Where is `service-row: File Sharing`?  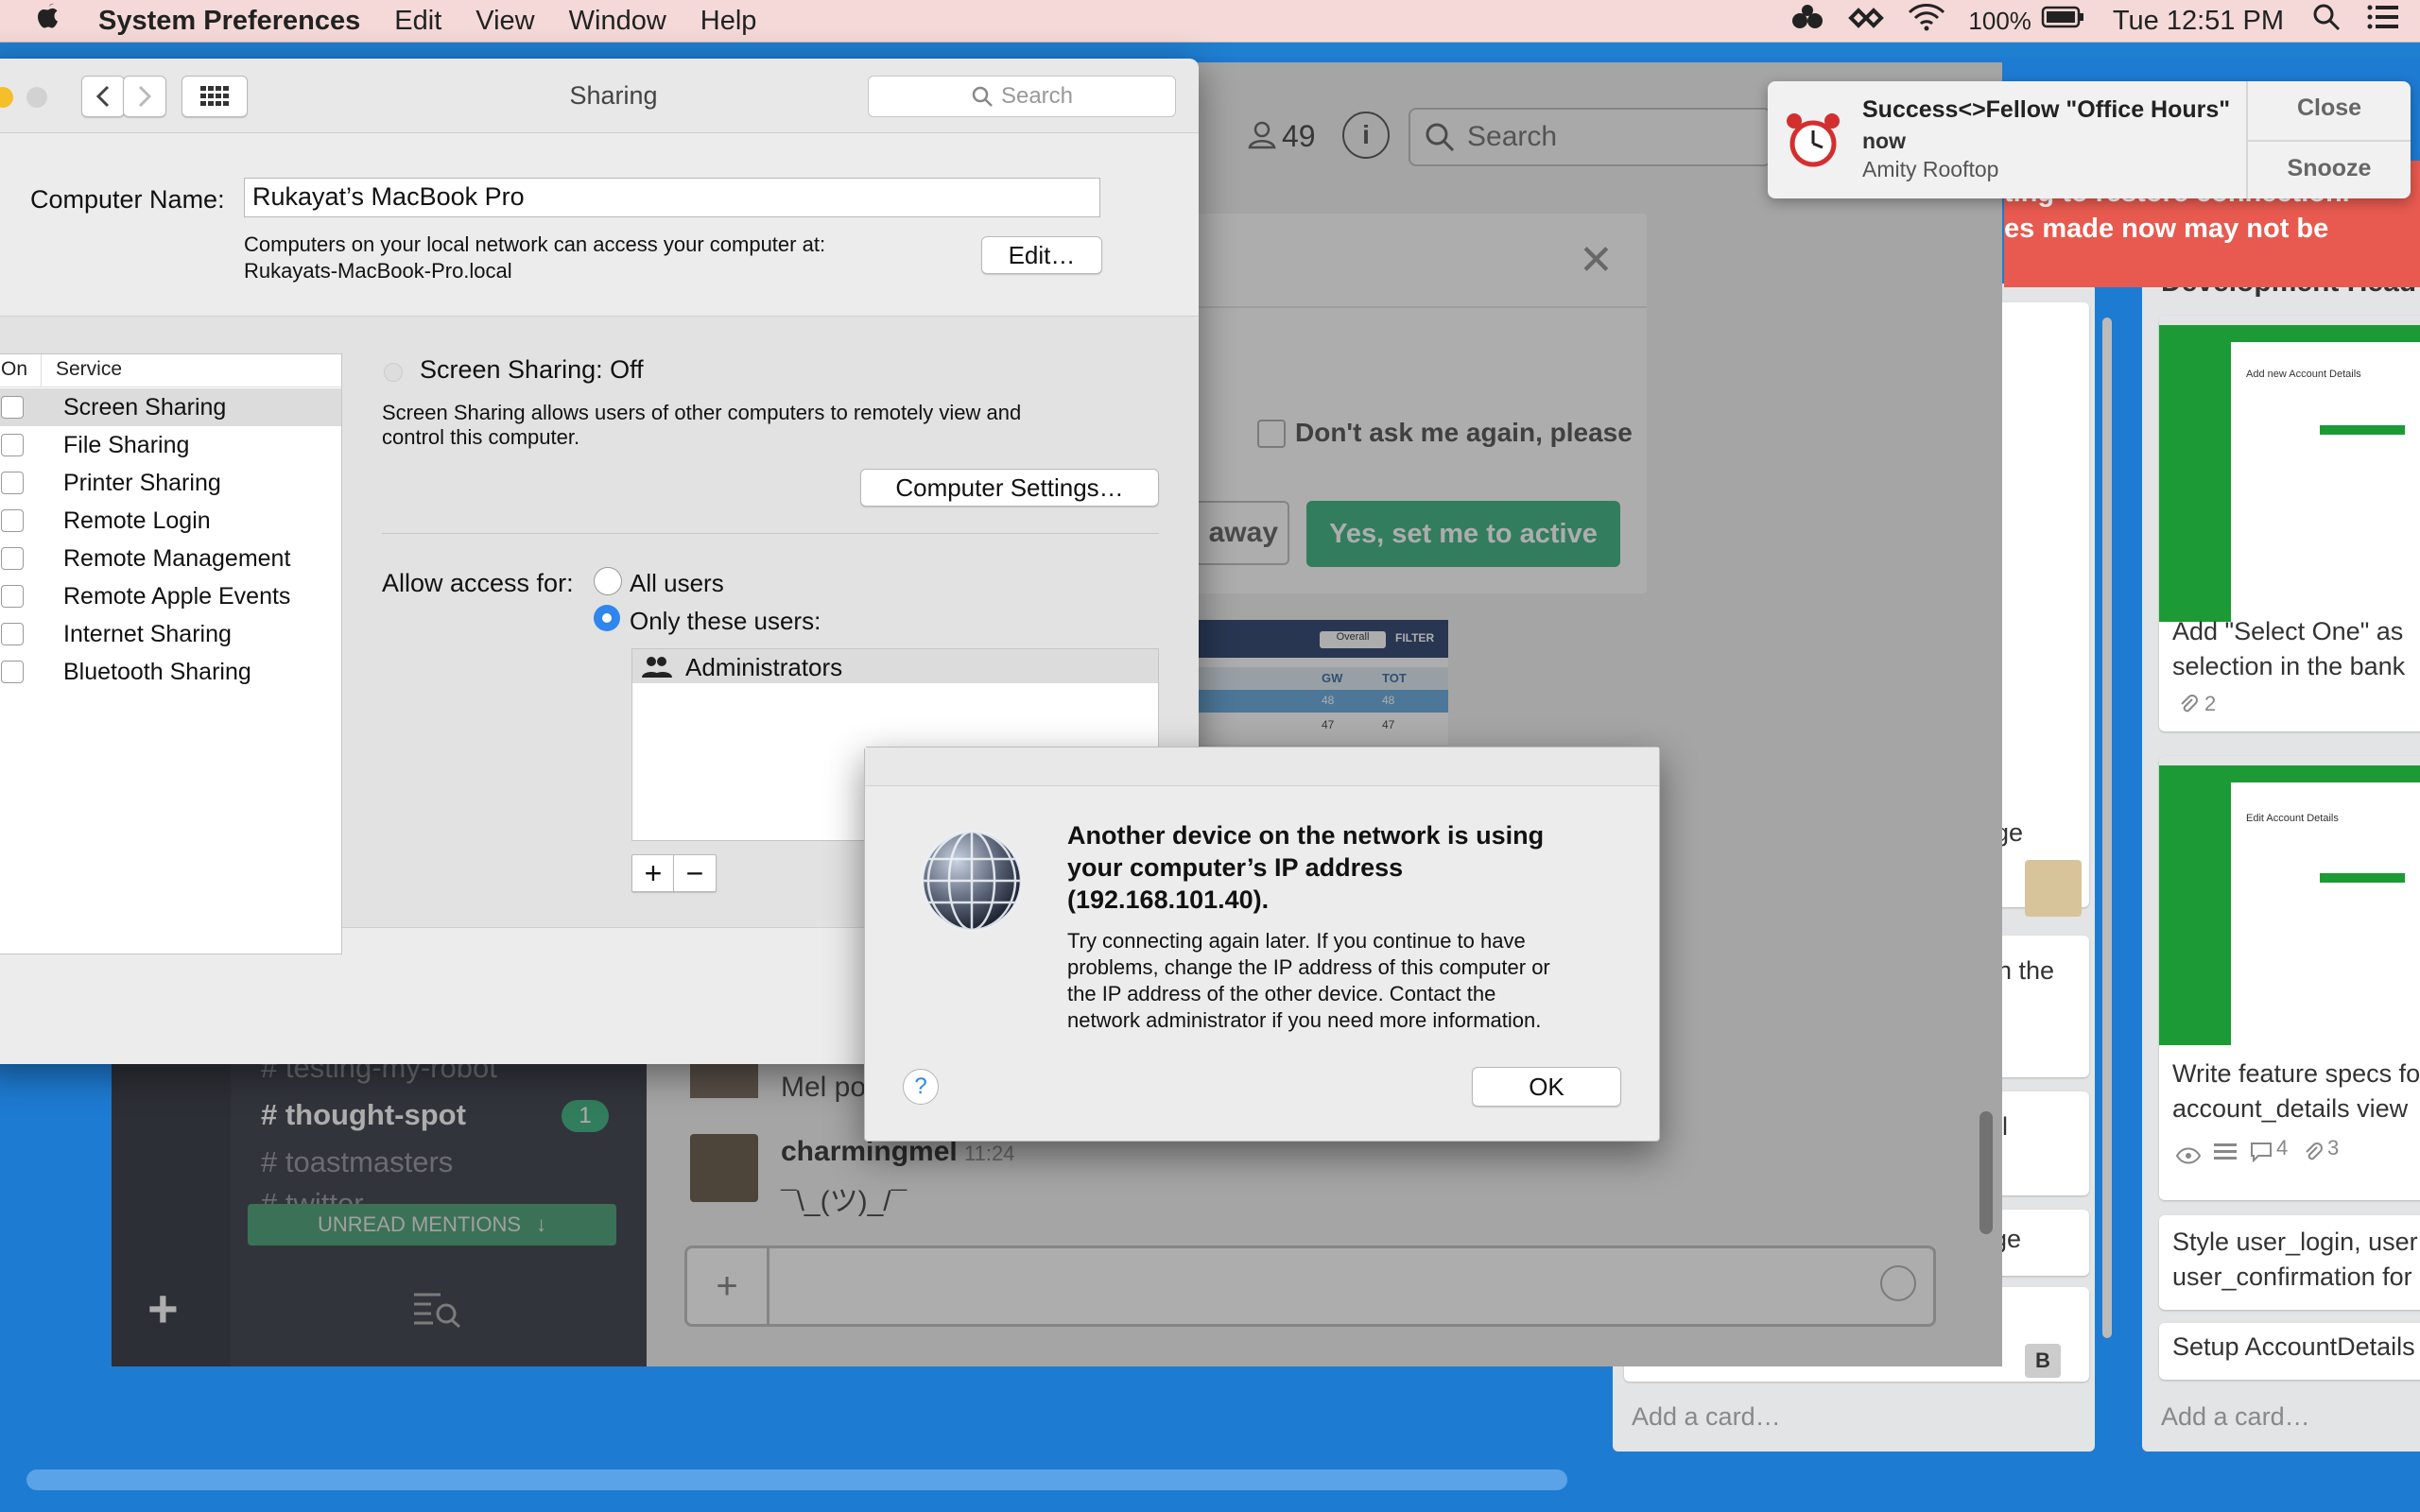 service-row: File Sharing is located at coordinates (170, 445).